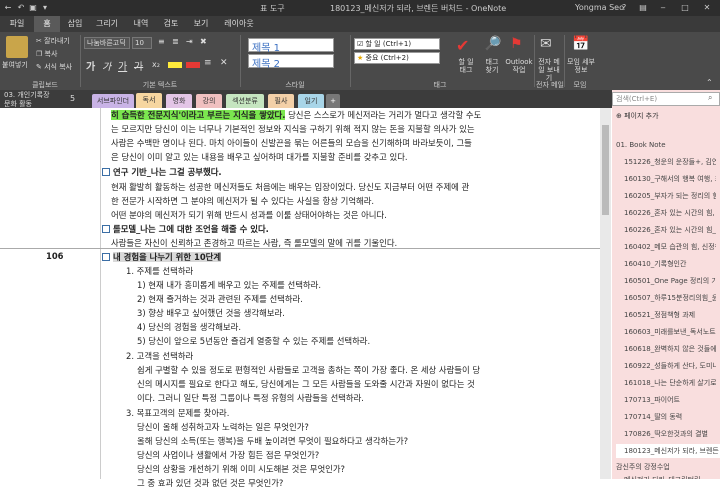  I want to click on list-item: 4) 당신의 경험을 생각해보라., so click(189, 327).